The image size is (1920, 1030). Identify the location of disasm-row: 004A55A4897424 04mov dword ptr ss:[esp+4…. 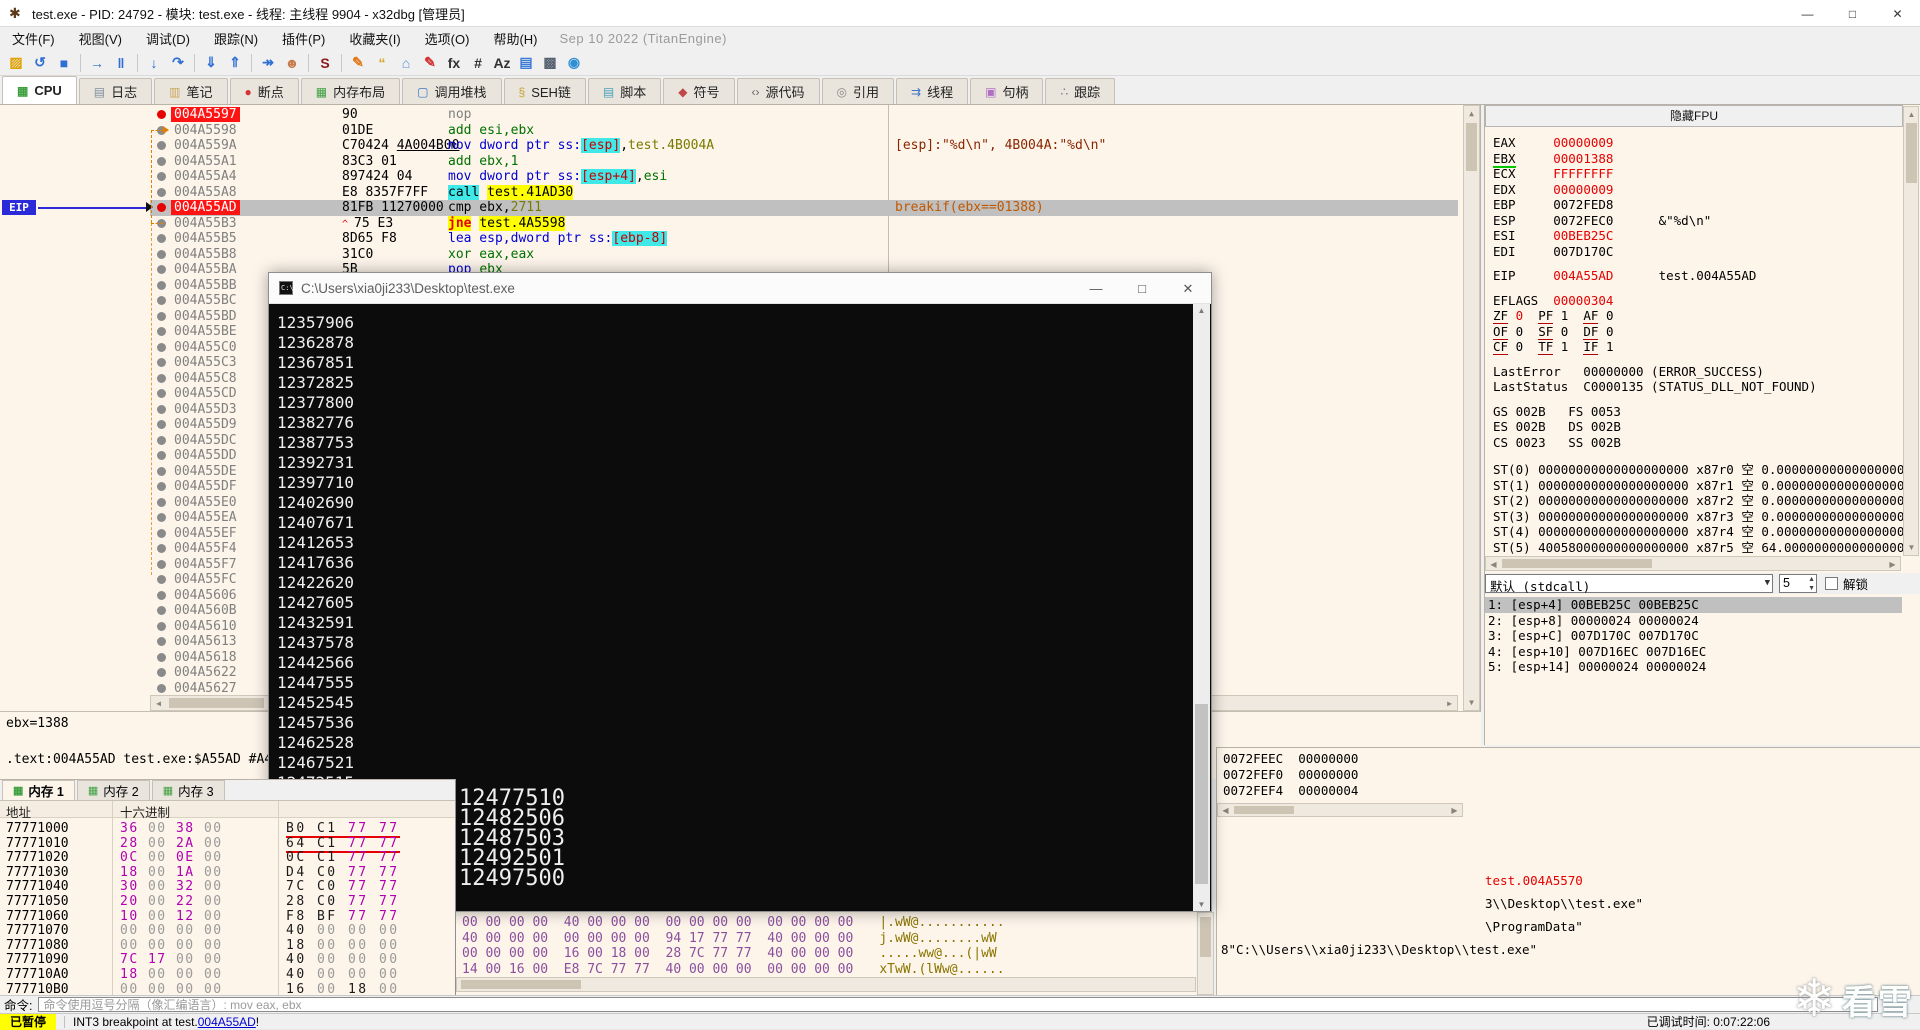
(740, 177).